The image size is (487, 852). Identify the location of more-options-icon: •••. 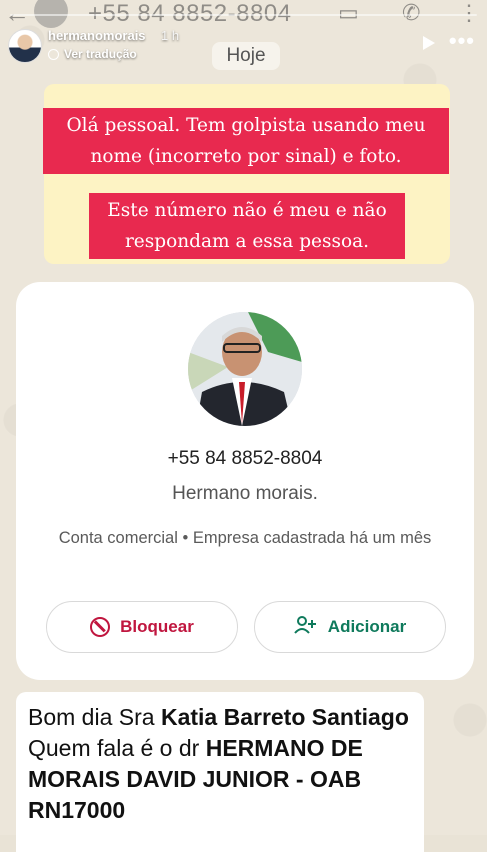
(462, 41).